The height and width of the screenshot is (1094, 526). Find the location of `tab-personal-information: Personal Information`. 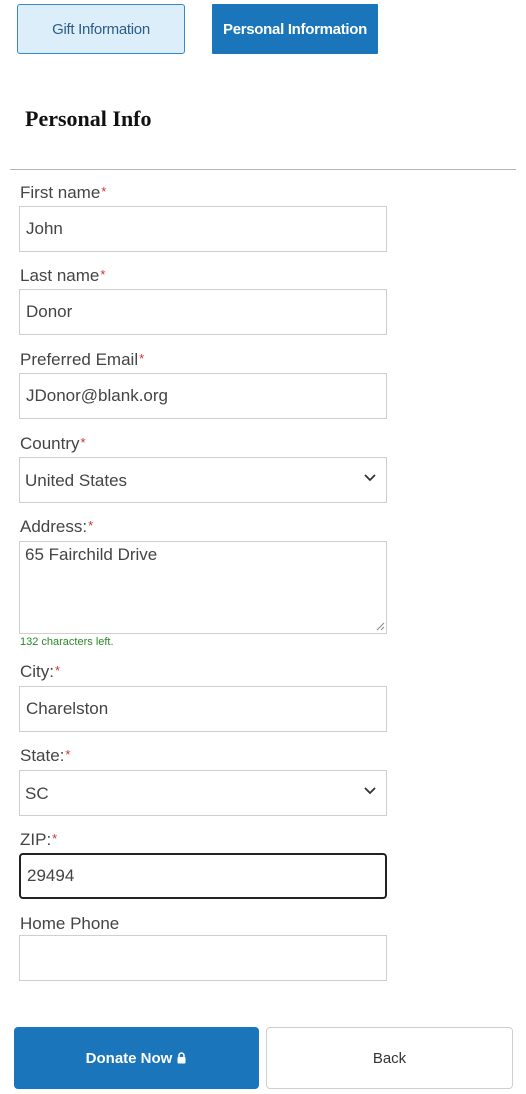

tab-personal-information: Personal Information is located at coordinates (295, 29).